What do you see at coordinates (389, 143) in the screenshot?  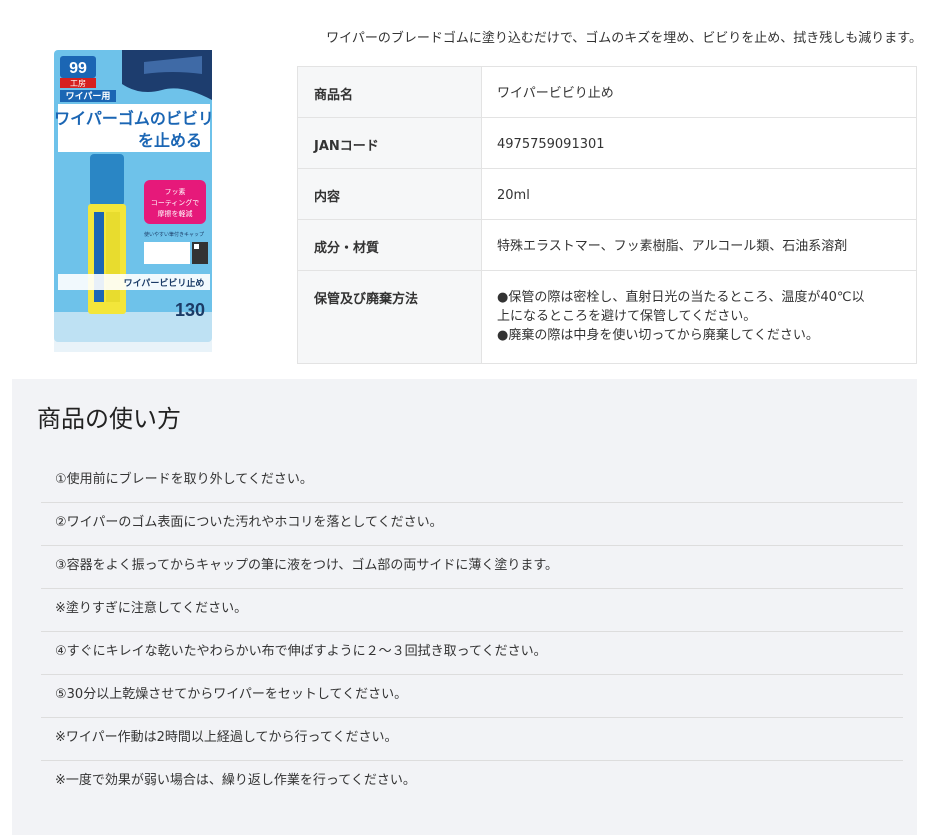 I see `spec-label-jan: JANコード` at bounding box center [389, 143].